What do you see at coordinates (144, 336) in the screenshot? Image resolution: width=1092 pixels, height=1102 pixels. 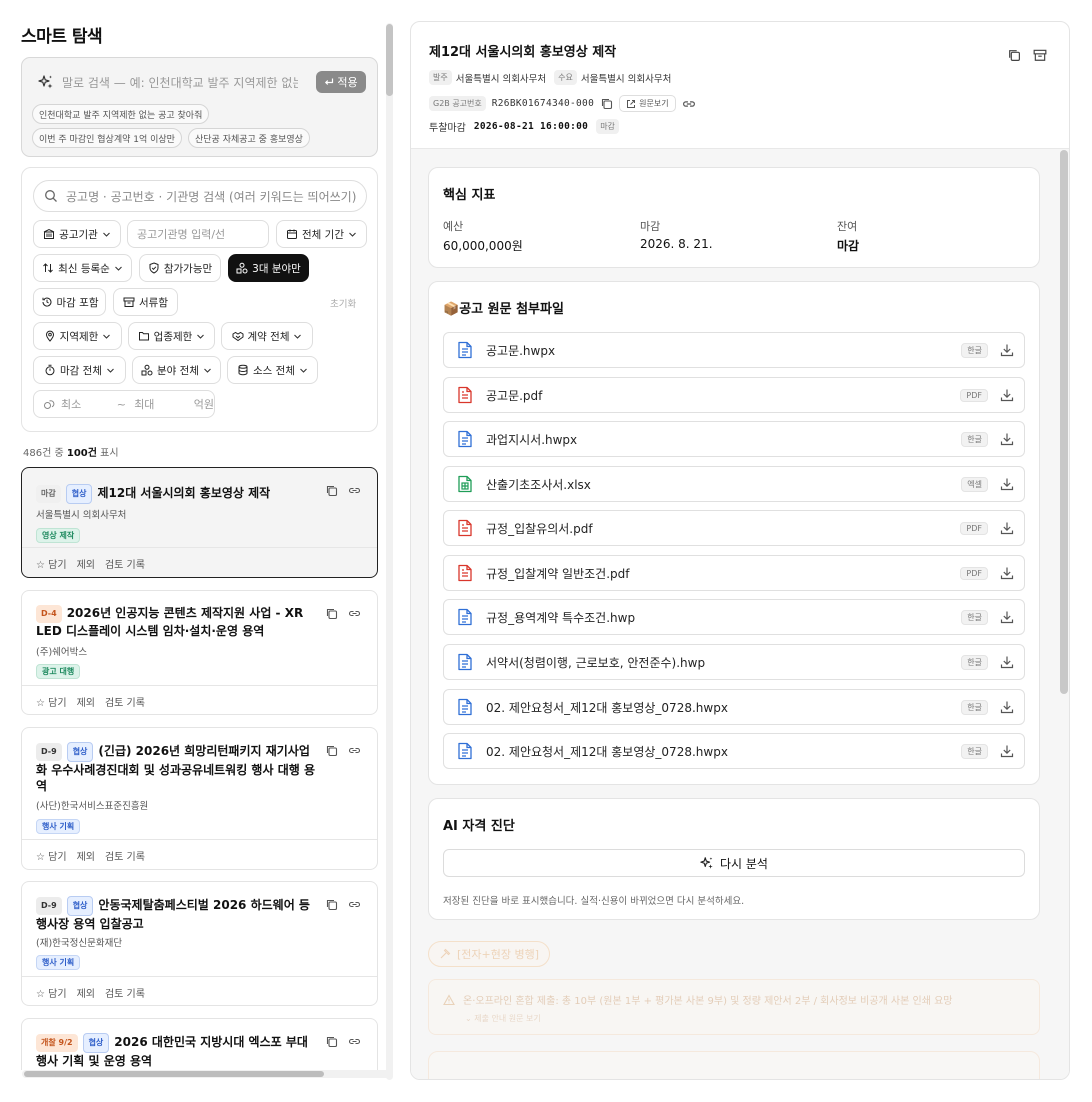 I see `folder-icon` at bounding box center [144, 336].